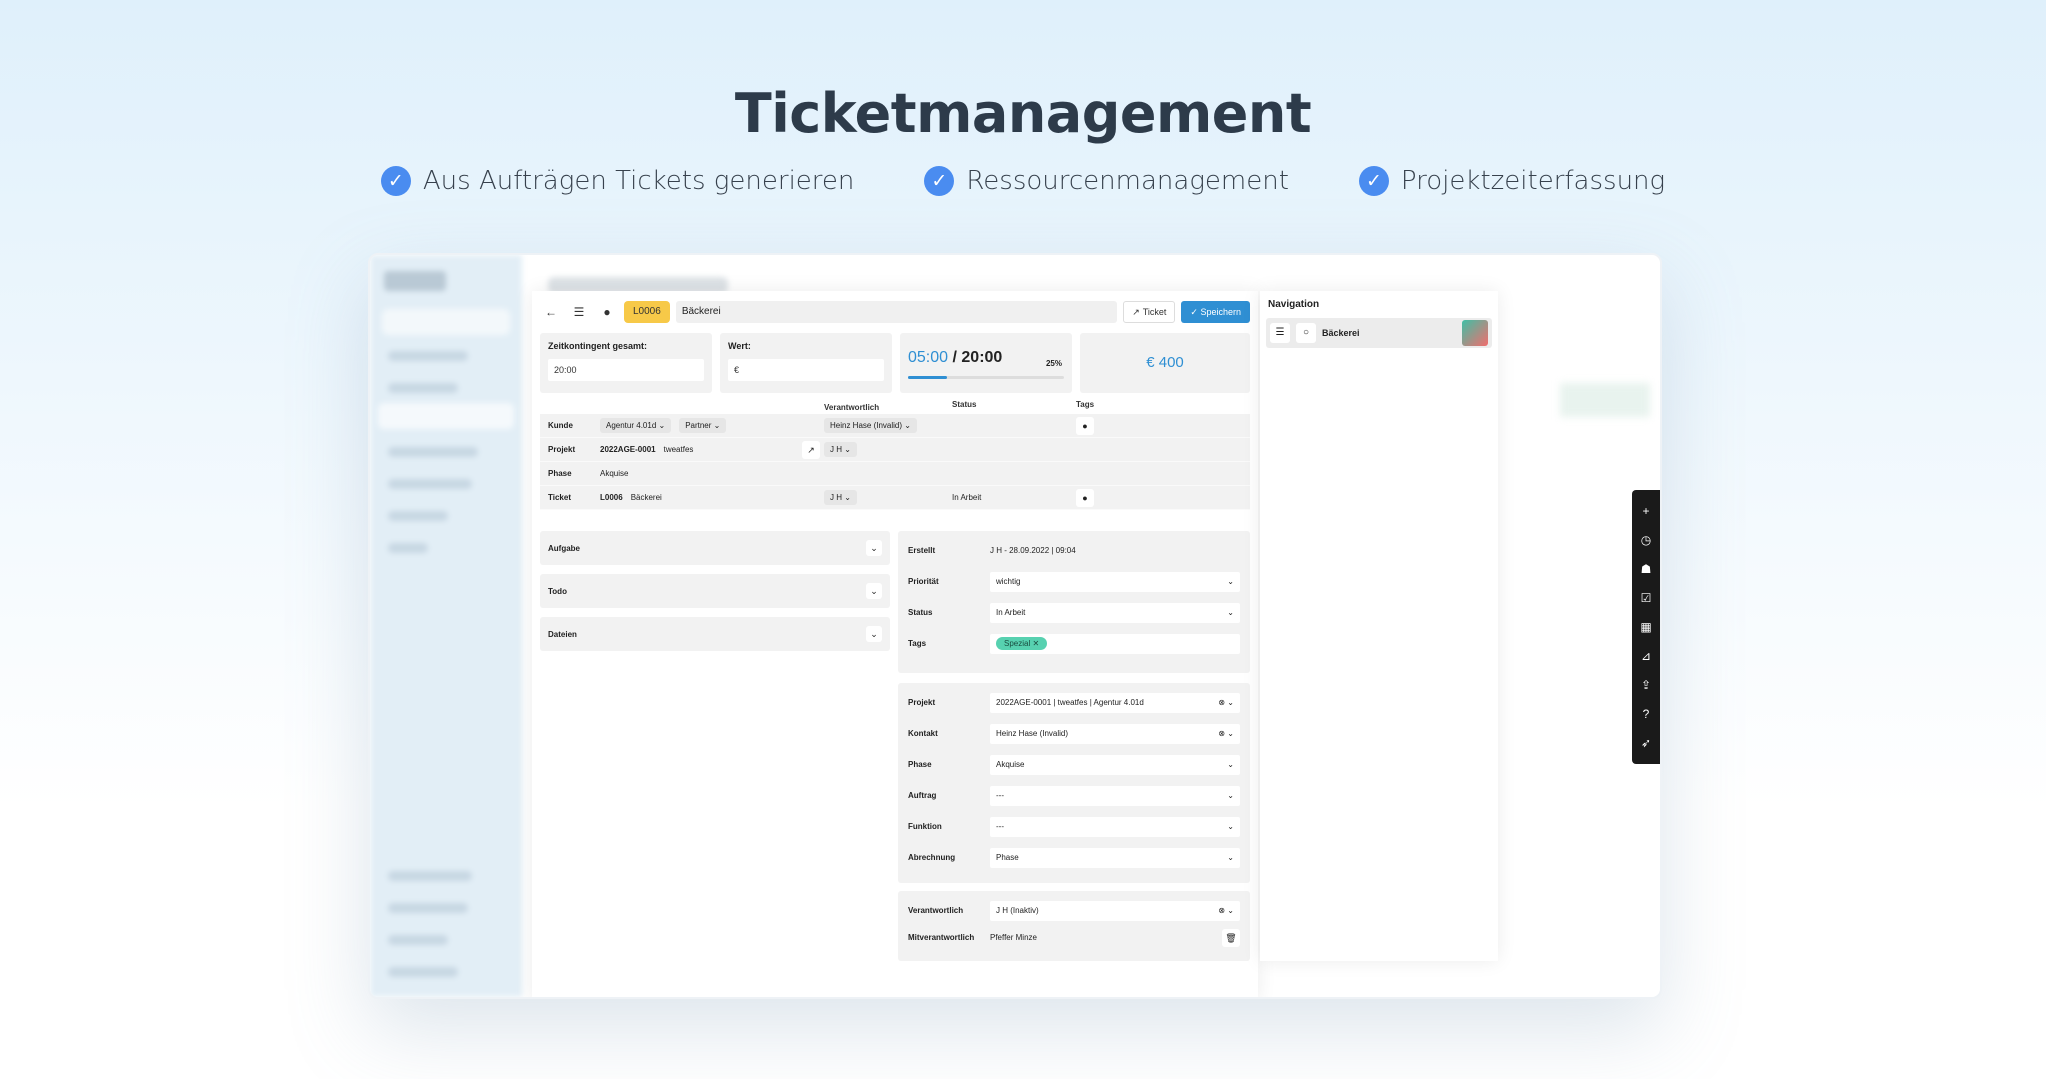  What do you see at coordinates (1645, 511) in the screenshot?
I see `plus-icon: +` at bounding box center [1645, 511].